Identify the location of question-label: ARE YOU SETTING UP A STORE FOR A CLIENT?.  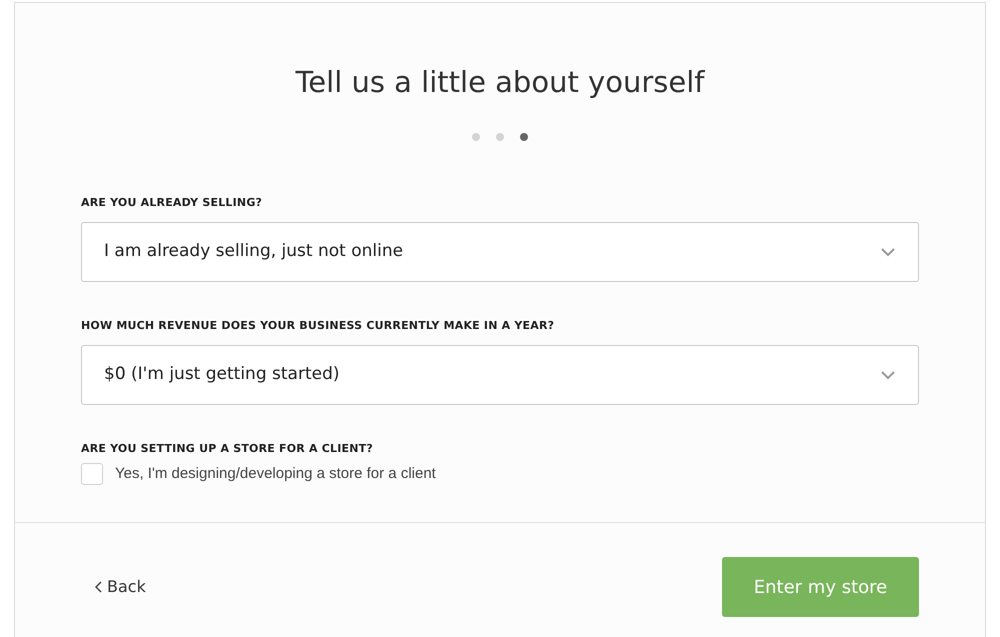
(227, 449).